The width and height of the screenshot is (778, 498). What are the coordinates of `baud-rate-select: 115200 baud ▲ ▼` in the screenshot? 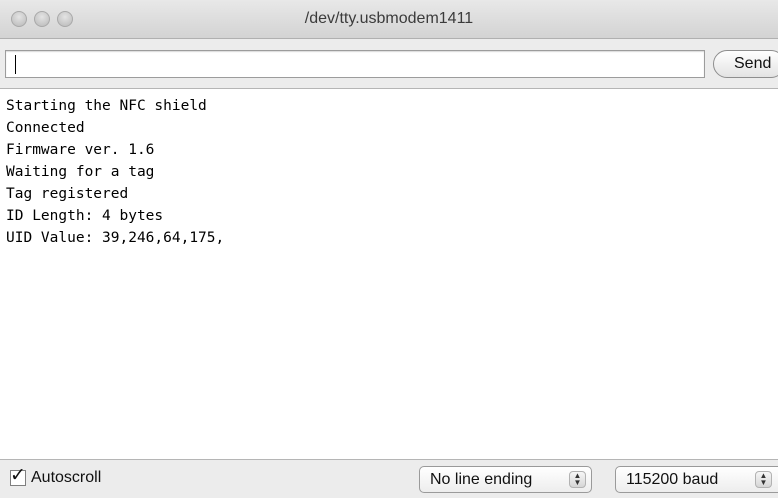 It's located at (696, 479).